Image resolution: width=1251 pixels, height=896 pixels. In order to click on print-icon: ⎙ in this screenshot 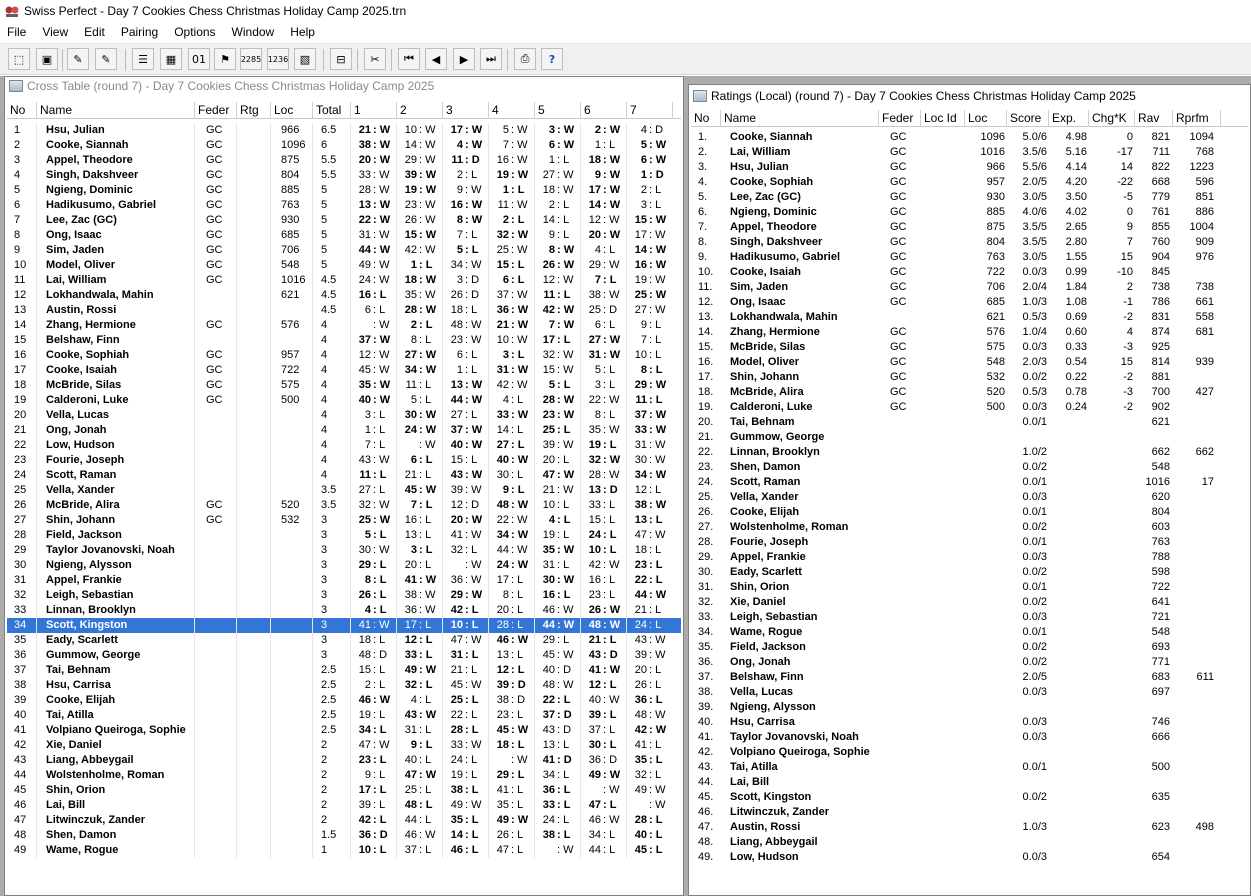, I will do `click(525, 59)`.